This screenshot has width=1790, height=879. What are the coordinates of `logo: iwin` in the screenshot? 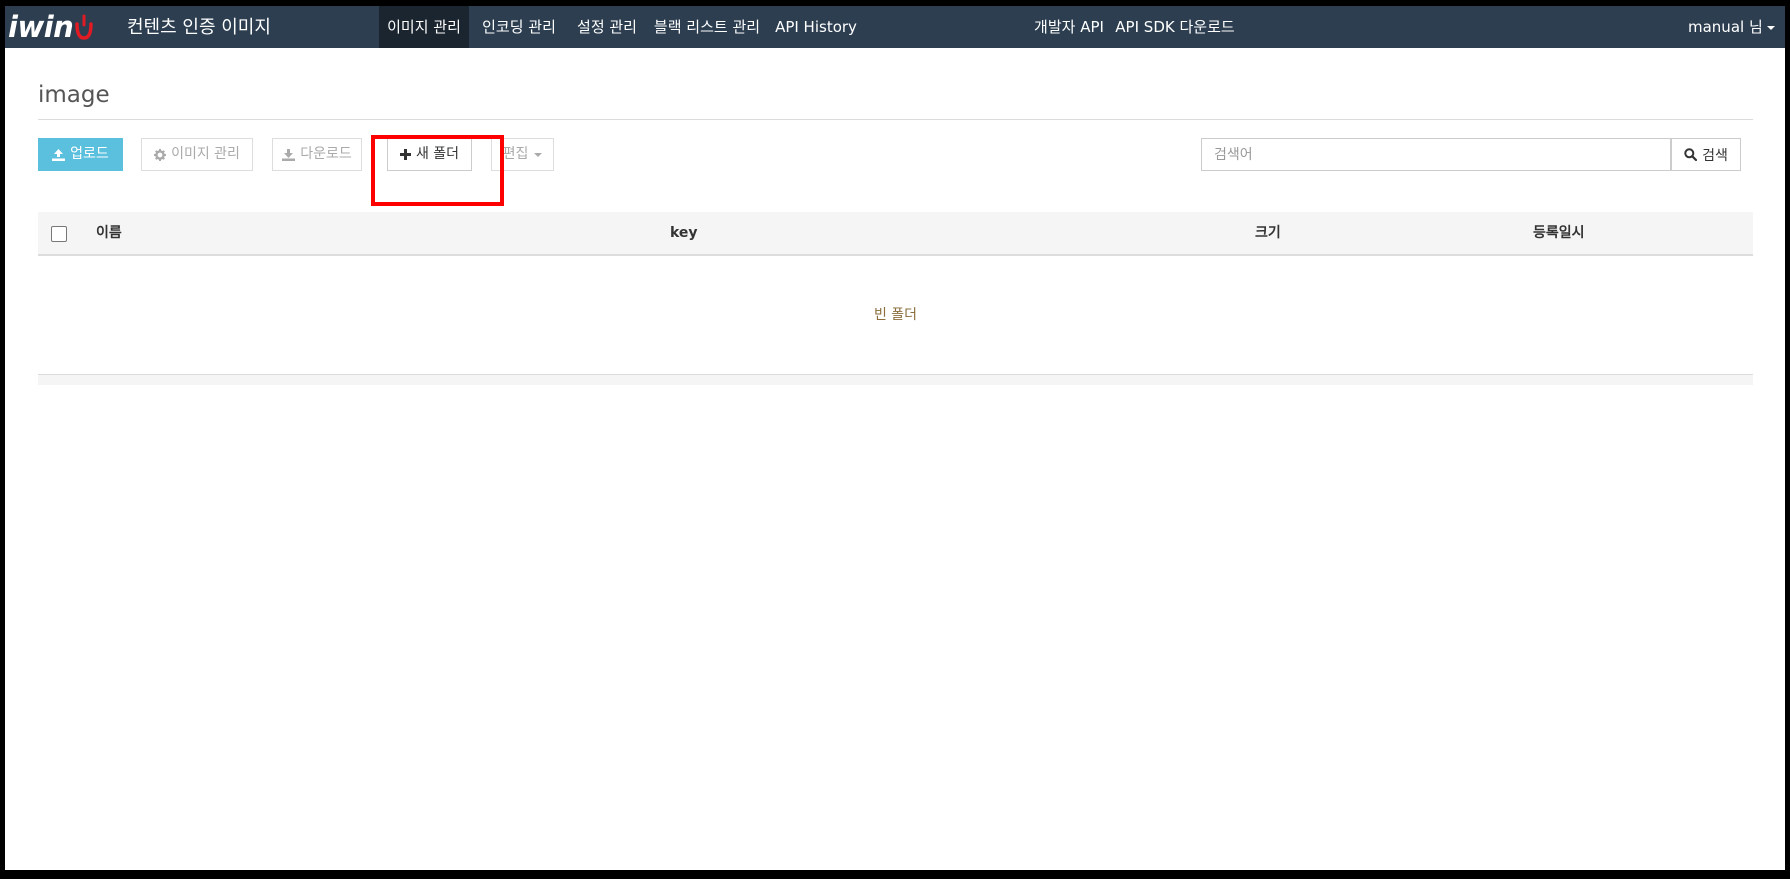 It's located at (51, 27).